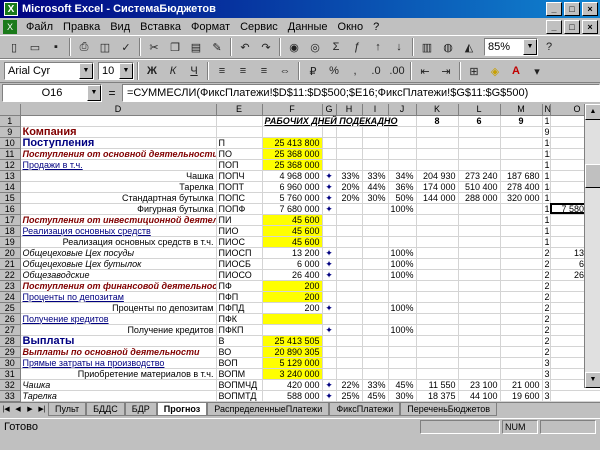 The image size is (600, 450). Describe the element at coordinates (292, 198) in the screenshot. I see `cell-f: 5 760 000` at that location.